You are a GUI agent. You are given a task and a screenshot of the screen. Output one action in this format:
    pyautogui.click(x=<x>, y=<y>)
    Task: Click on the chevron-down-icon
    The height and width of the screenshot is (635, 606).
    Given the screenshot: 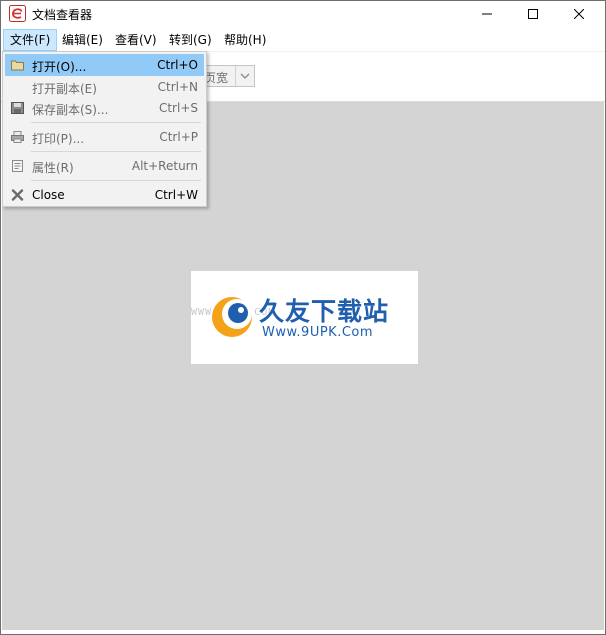 What is the action you would take?
    pyautogui.click(x=244, y=76)
    